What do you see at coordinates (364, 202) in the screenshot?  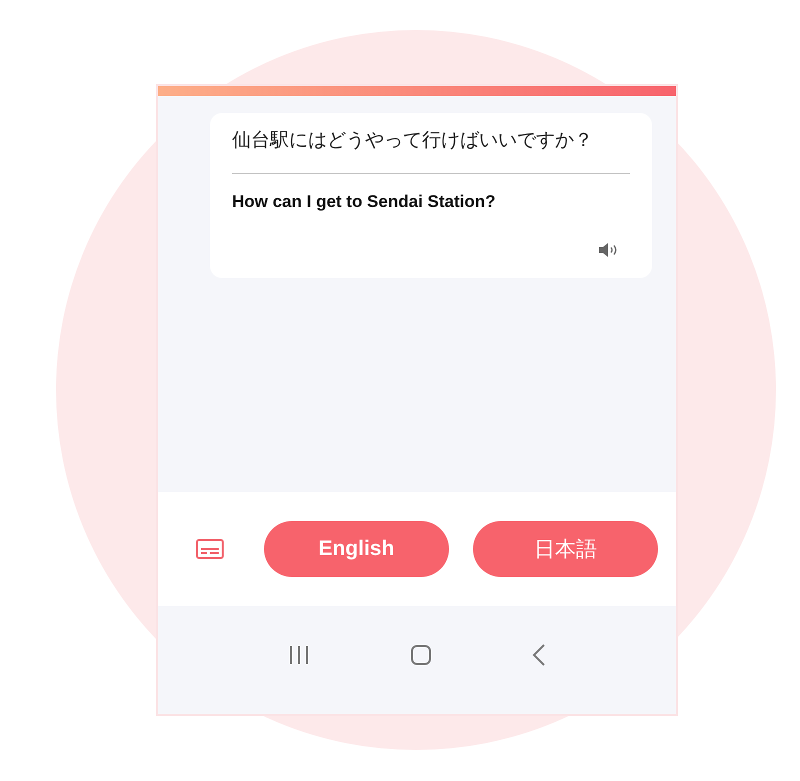 I see `translation-text: How can I get to Sendai Station?` at bounding box center [364, 202].